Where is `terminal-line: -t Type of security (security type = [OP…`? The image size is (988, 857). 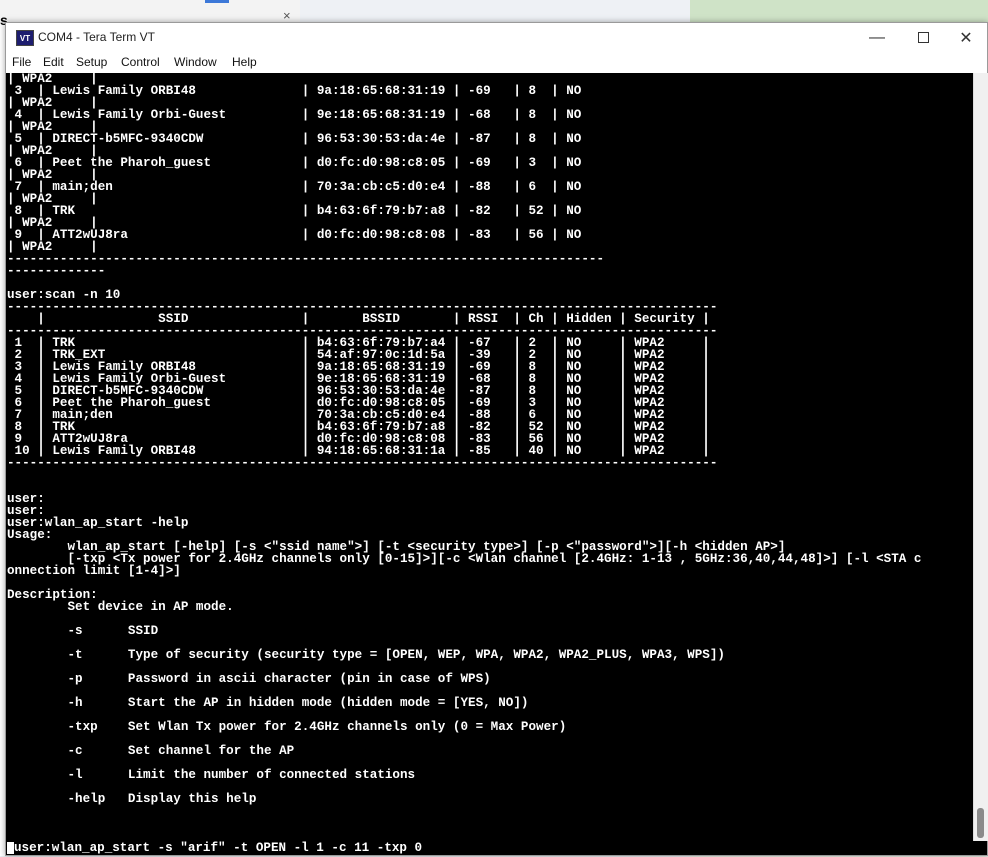
terminal-line: -t Type of security (security type = [OP… is located at coordinates (396, 655).